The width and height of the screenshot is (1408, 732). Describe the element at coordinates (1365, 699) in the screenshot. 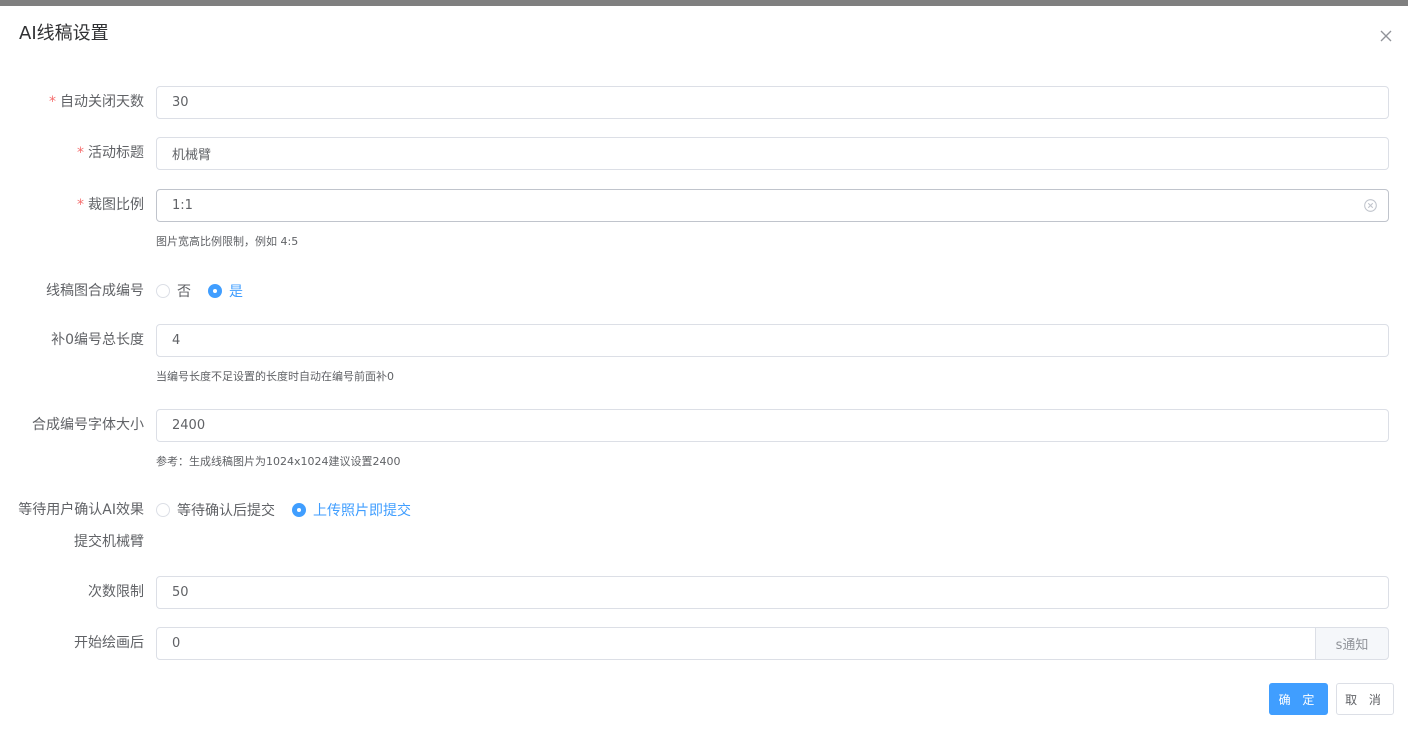

I see `cancel-button: 取 消` at that location.